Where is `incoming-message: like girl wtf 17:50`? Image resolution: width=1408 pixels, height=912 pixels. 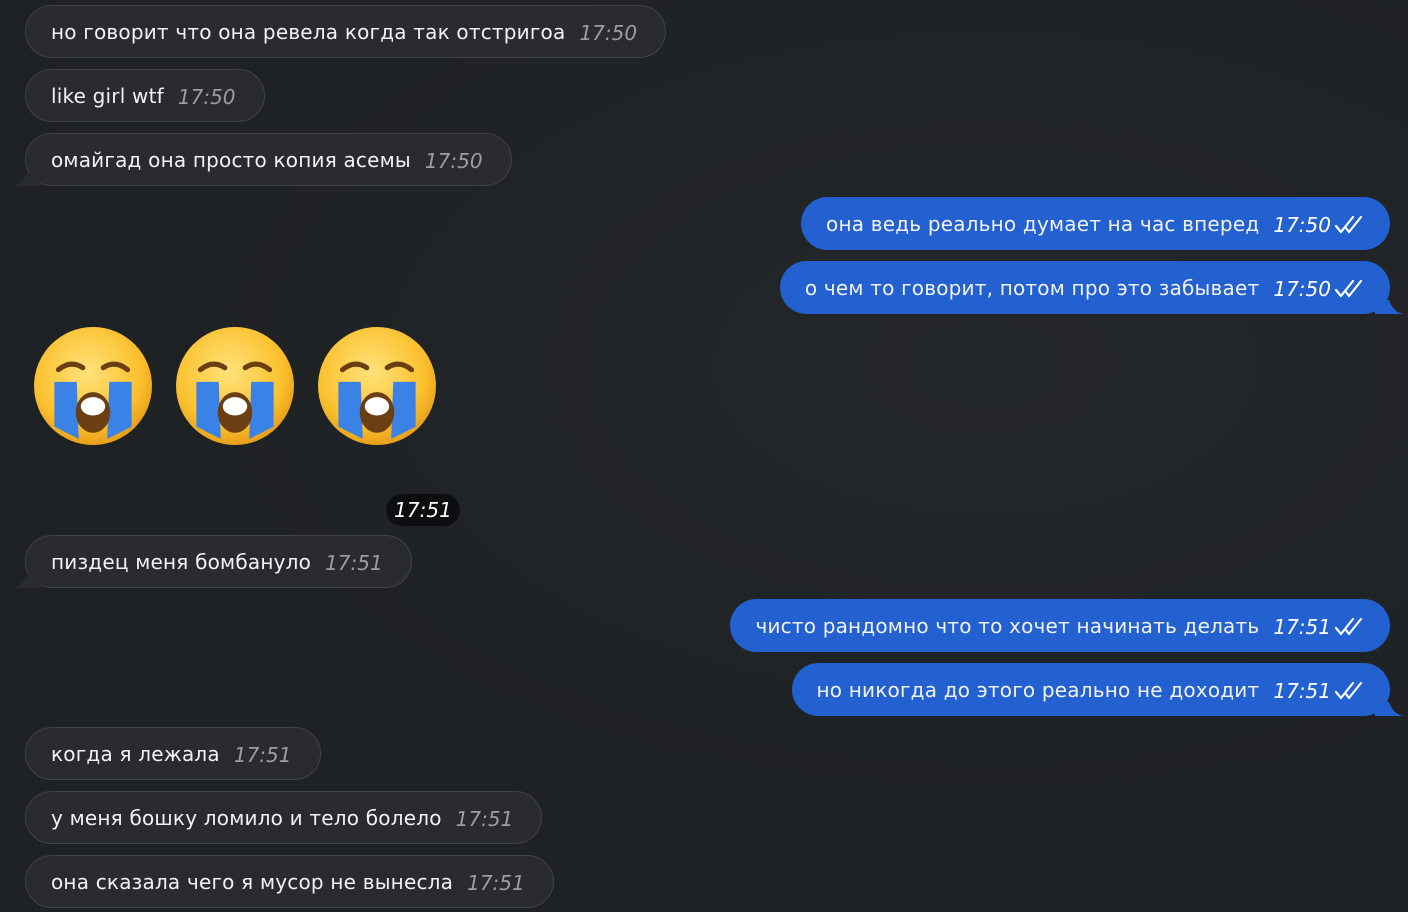 incoming-message: like girl wtf 17:50 is located at coordinates (145, 95).